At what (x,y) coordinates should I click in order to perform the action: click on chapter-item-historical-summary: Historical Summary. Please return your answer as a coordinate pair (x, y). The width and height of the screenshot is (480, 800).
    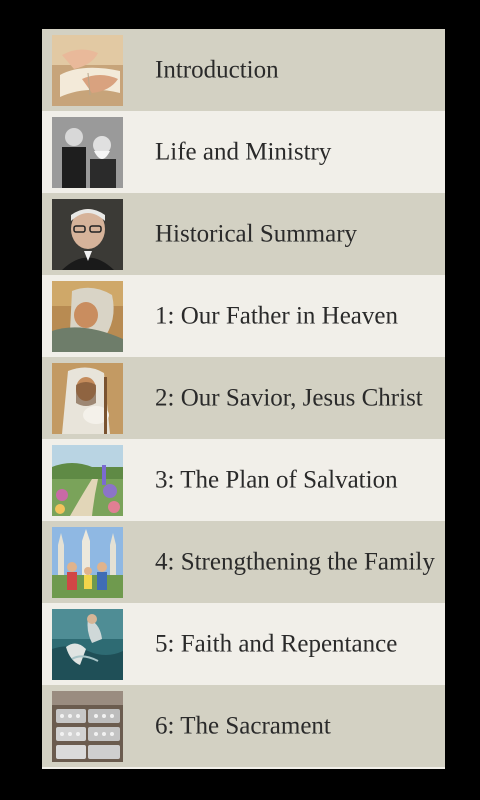
    Looking at the image, I should click on (243, 234).